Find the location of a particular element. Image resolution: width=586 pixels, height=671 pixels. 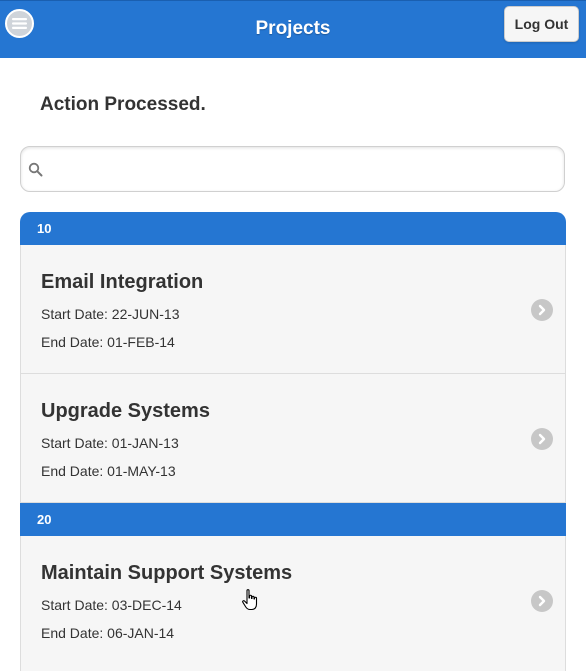

item-start-date: Start Date: 01-JAN-13 is located at coordinates (110, 443).